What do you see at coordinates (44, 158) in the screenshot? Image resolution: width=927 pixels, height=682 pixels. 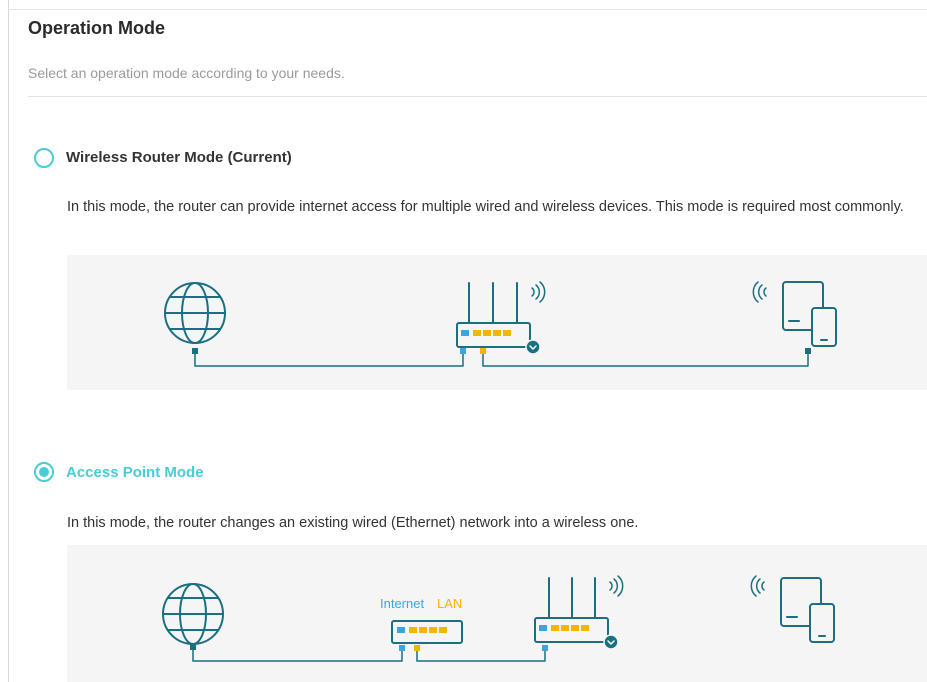 I see `wireless-router-mode-radio` at bounding box center [44, 158].